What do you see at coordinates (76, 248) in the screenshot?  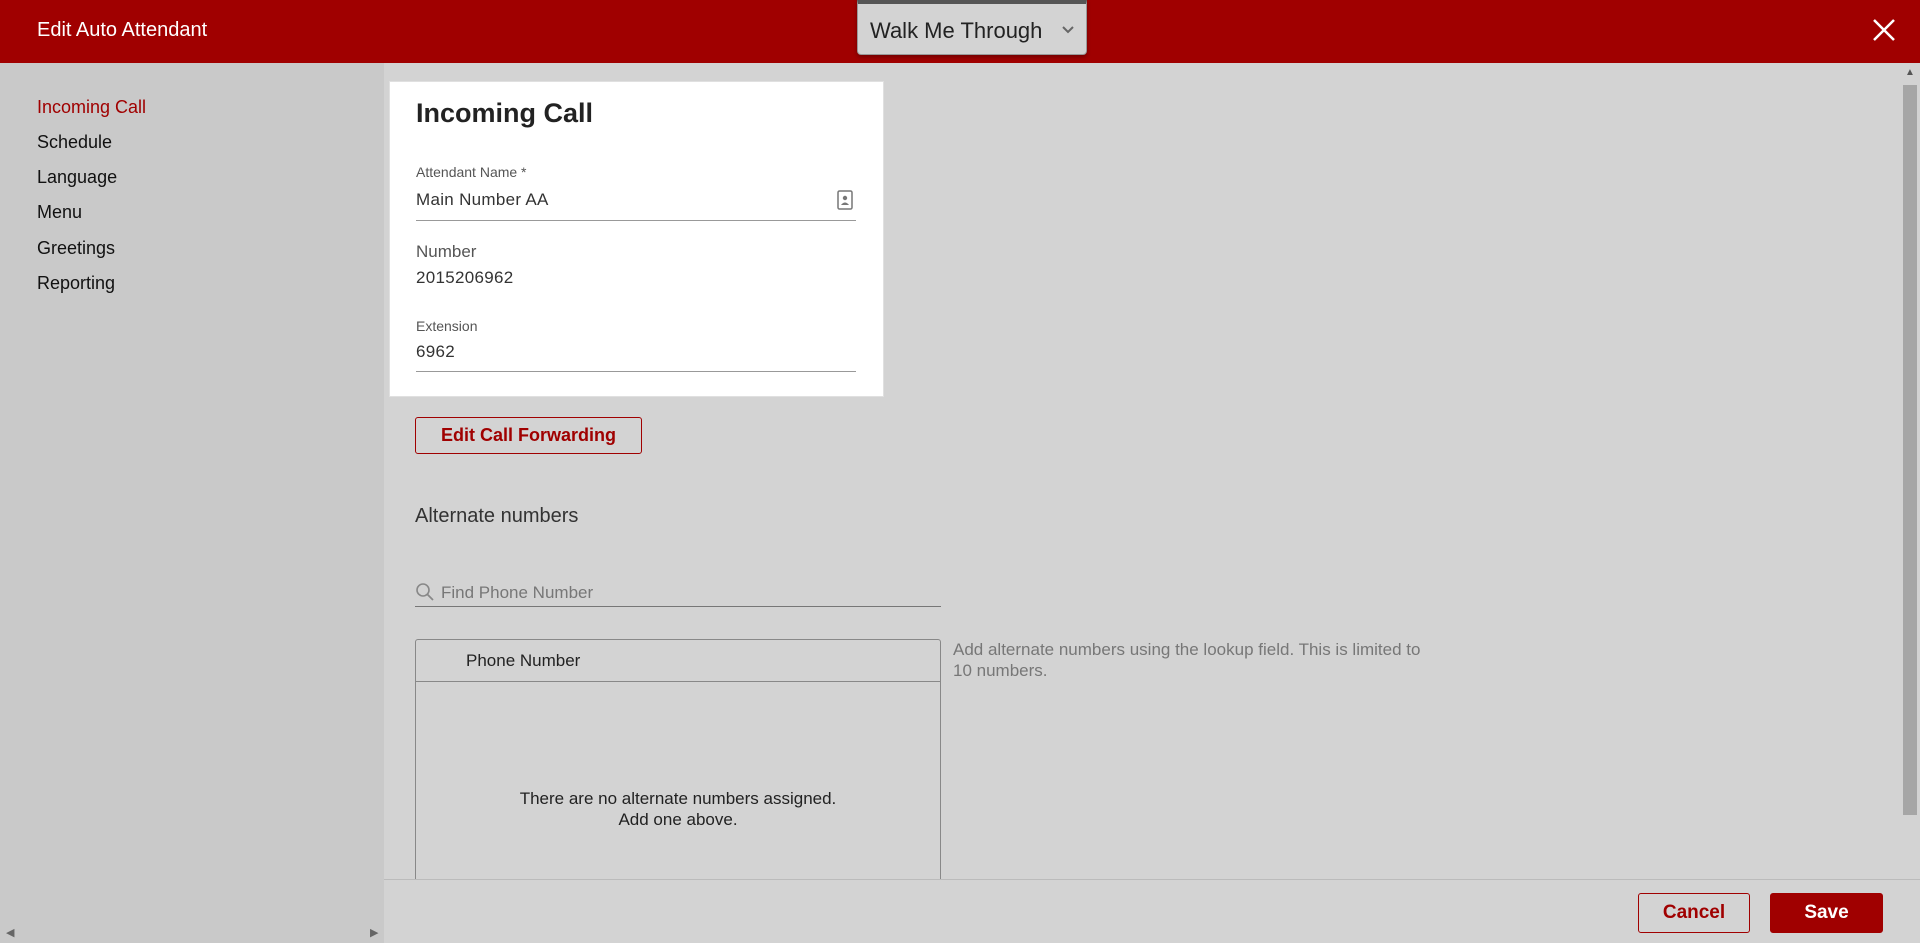 I see `sidebar-item-greetings: Greetings` at bounding box center [76, 248].